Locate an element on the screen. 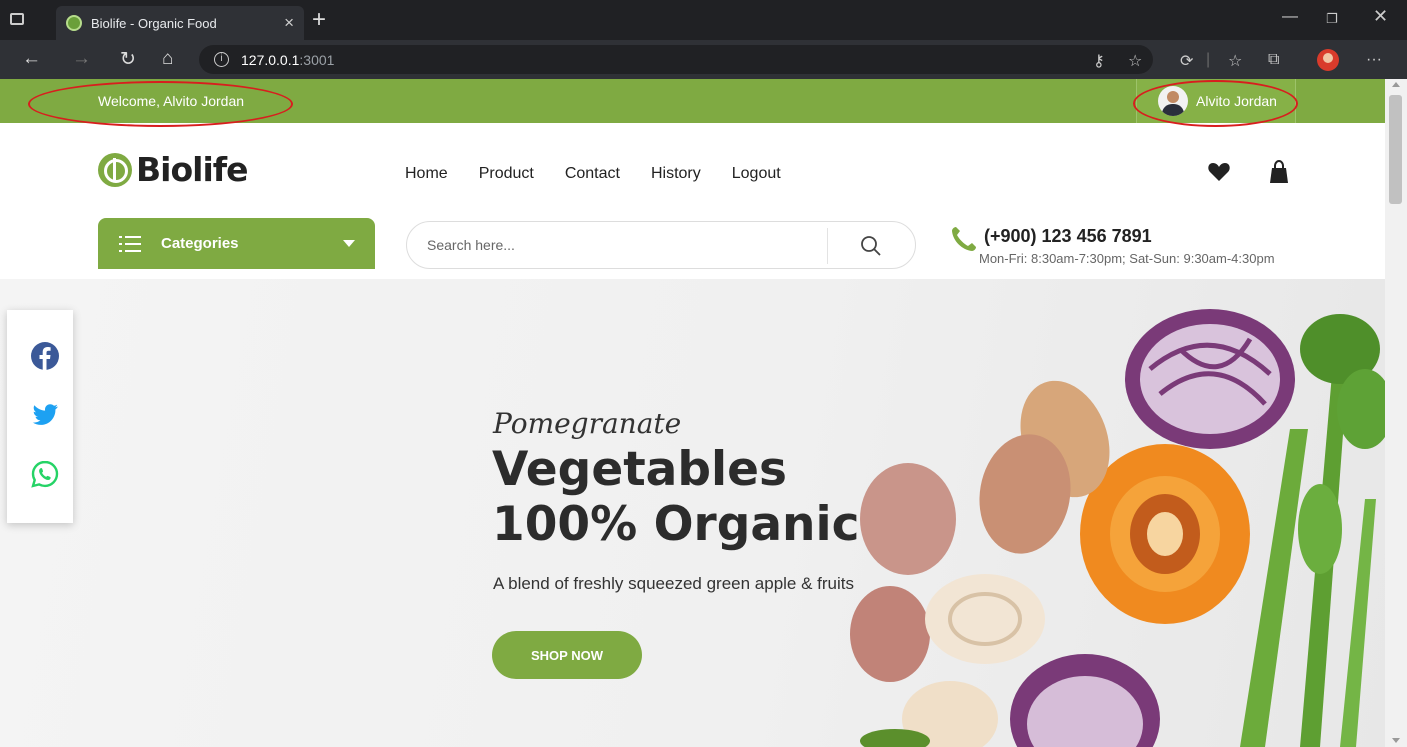  search-input is located at coordinates (617, 245).